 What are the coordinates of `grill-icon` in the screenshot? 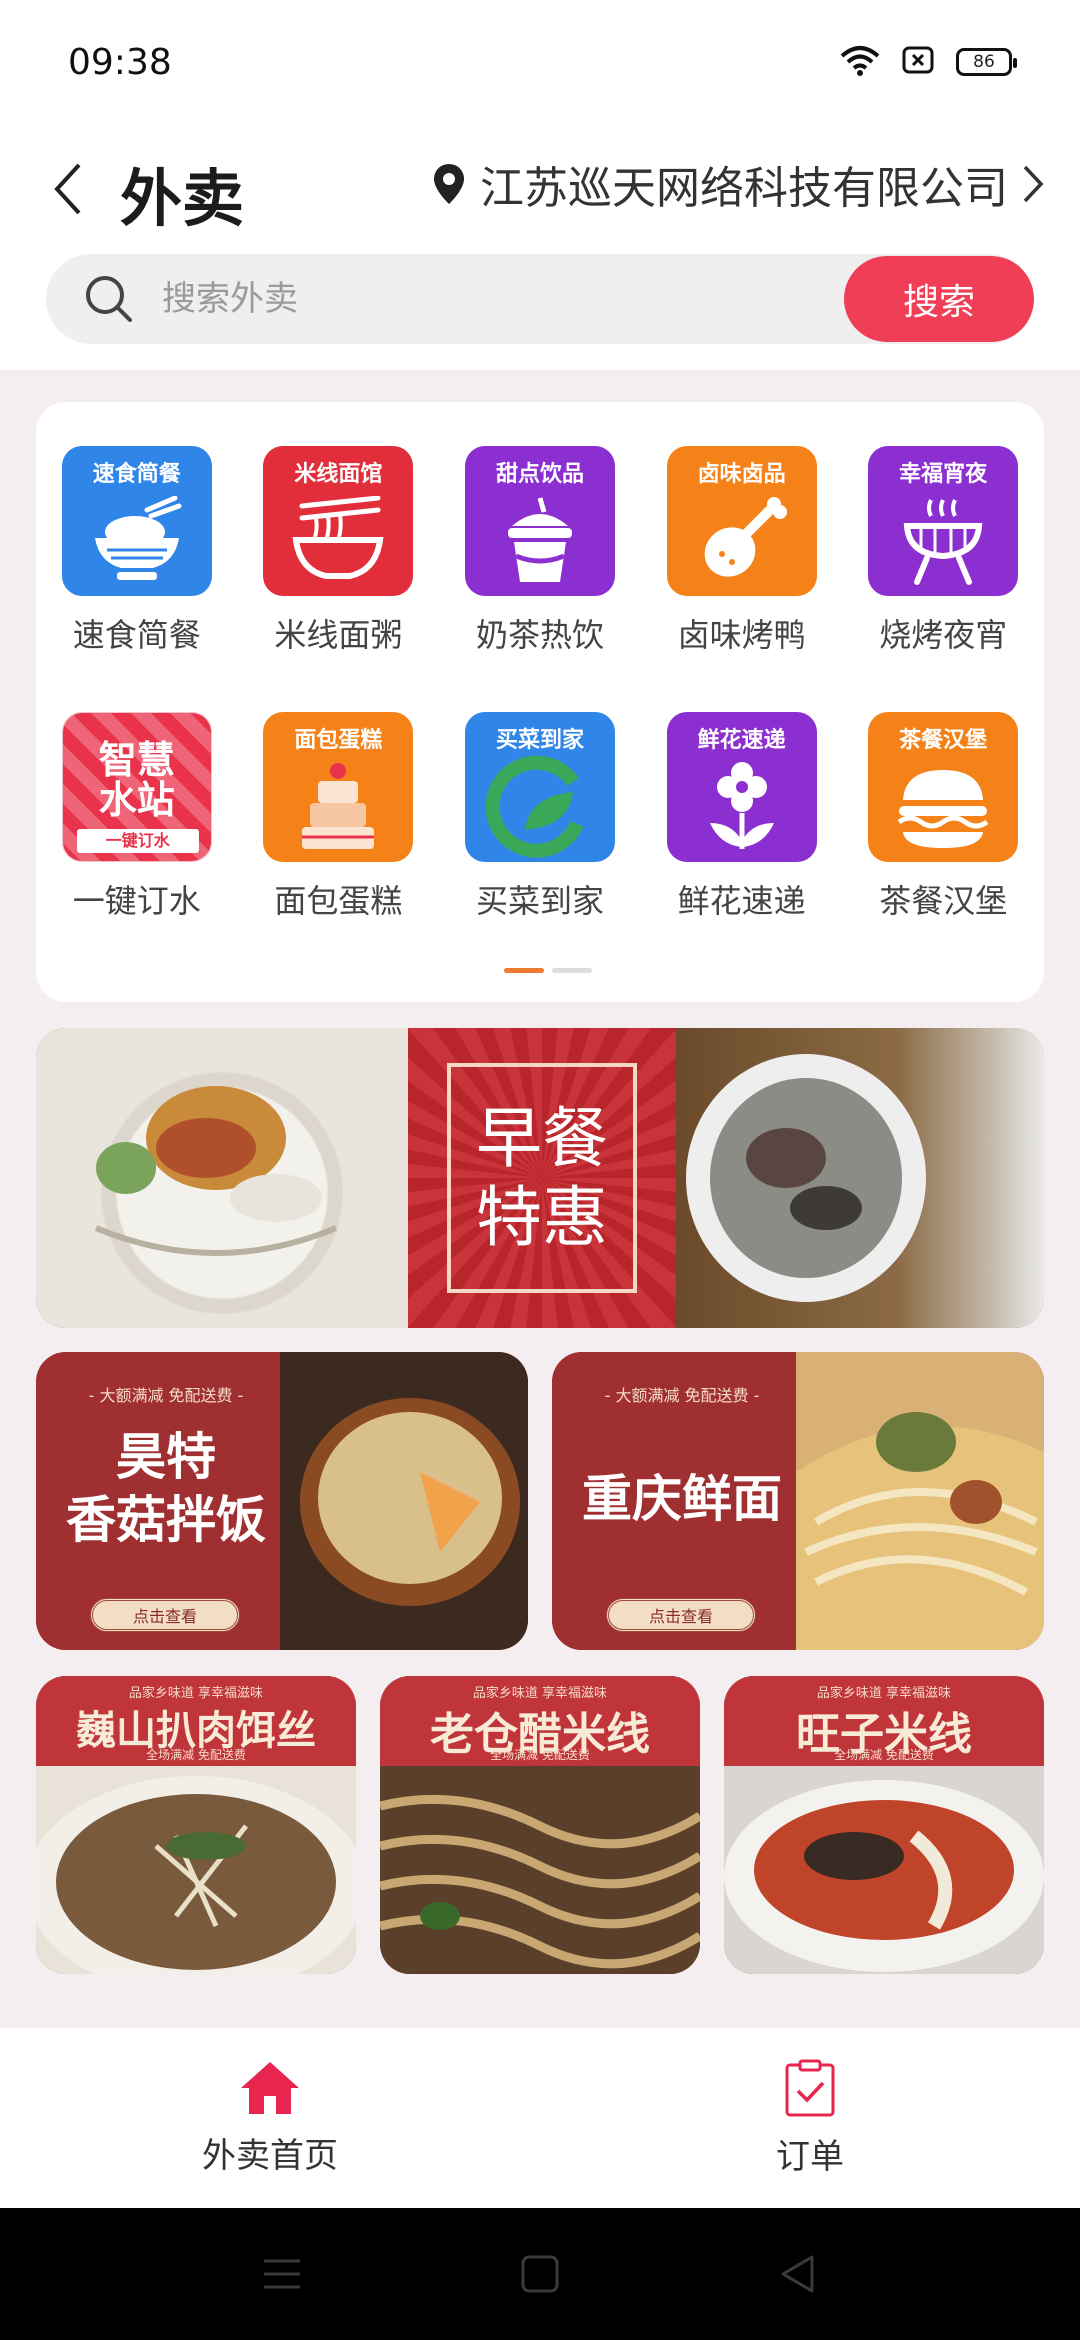 It's located at (943, 541).